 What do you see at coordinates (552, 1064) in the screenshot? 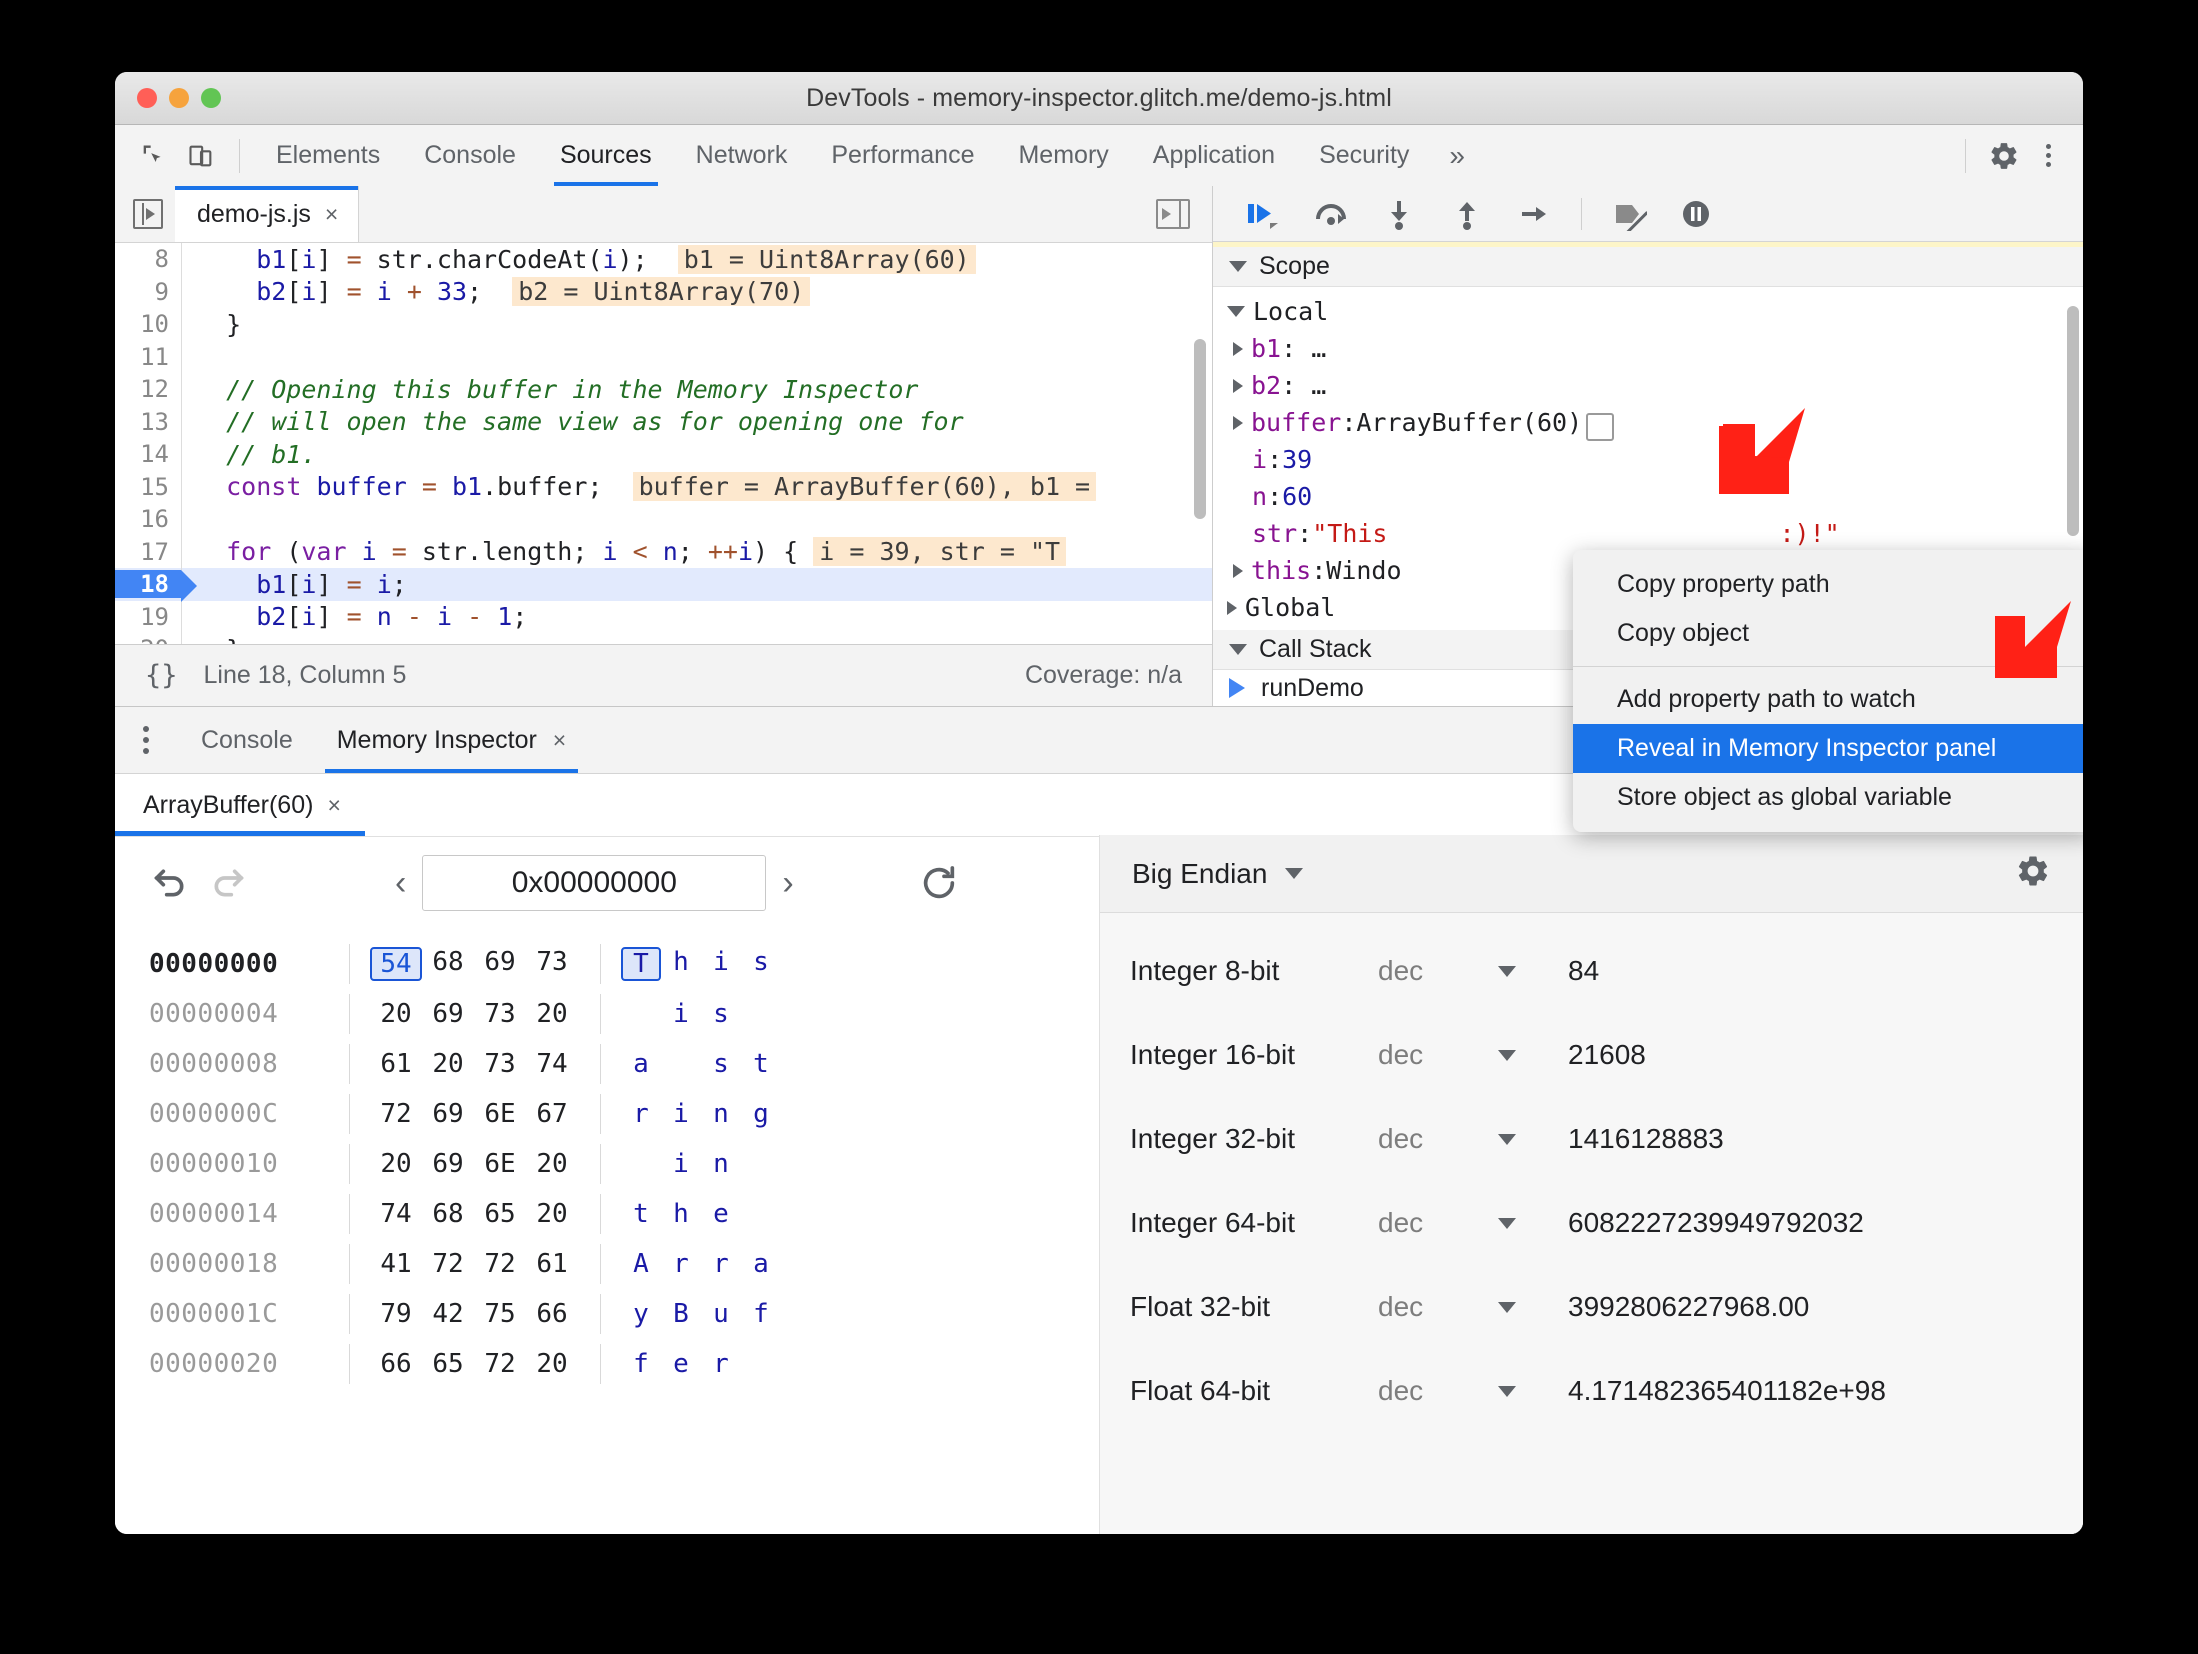
I see `hex-byte: 74` at bounding box center [552, 1064].